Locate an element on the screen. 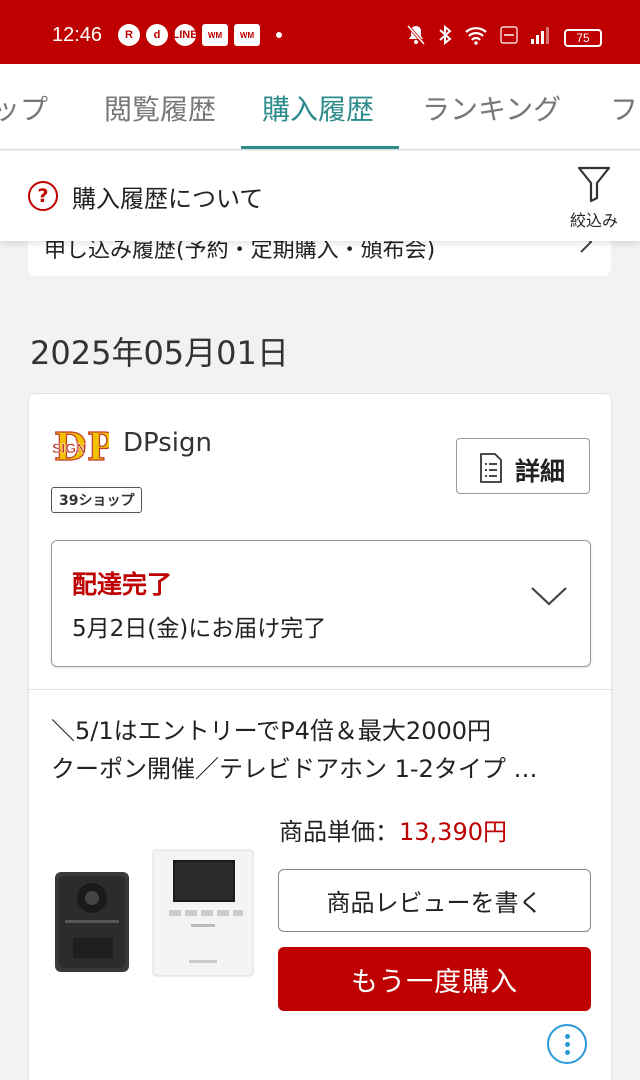  rakuten-app-icon: R is located at coordinates (129, 35).